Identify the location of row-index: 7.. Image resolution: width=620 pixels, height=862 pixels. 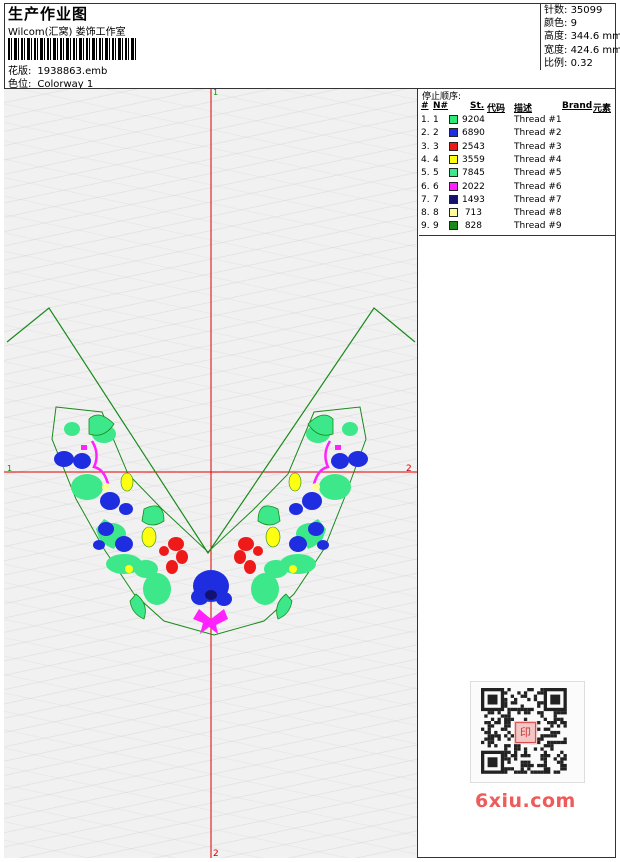
(425, 199).